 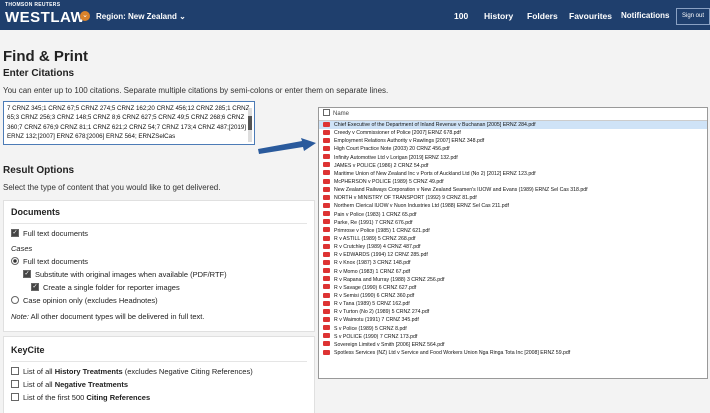 I want to click on file-list-header: Name, so click(x=513, y=114).